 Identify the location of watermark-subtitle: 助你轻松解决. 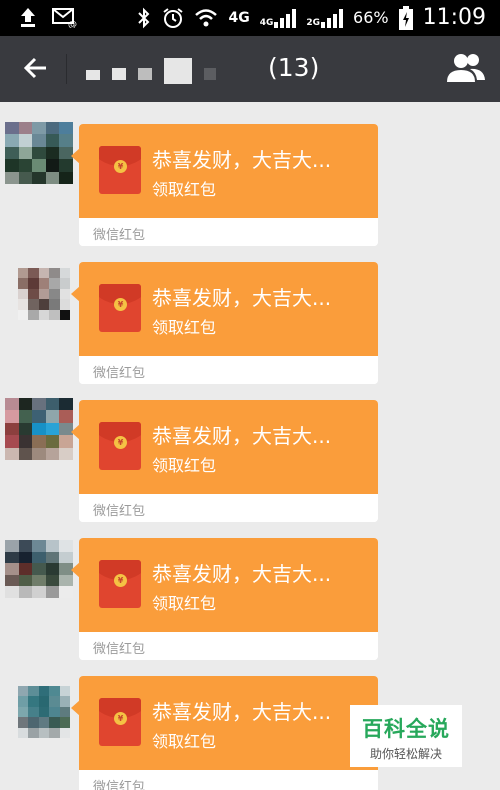
(405, 754).